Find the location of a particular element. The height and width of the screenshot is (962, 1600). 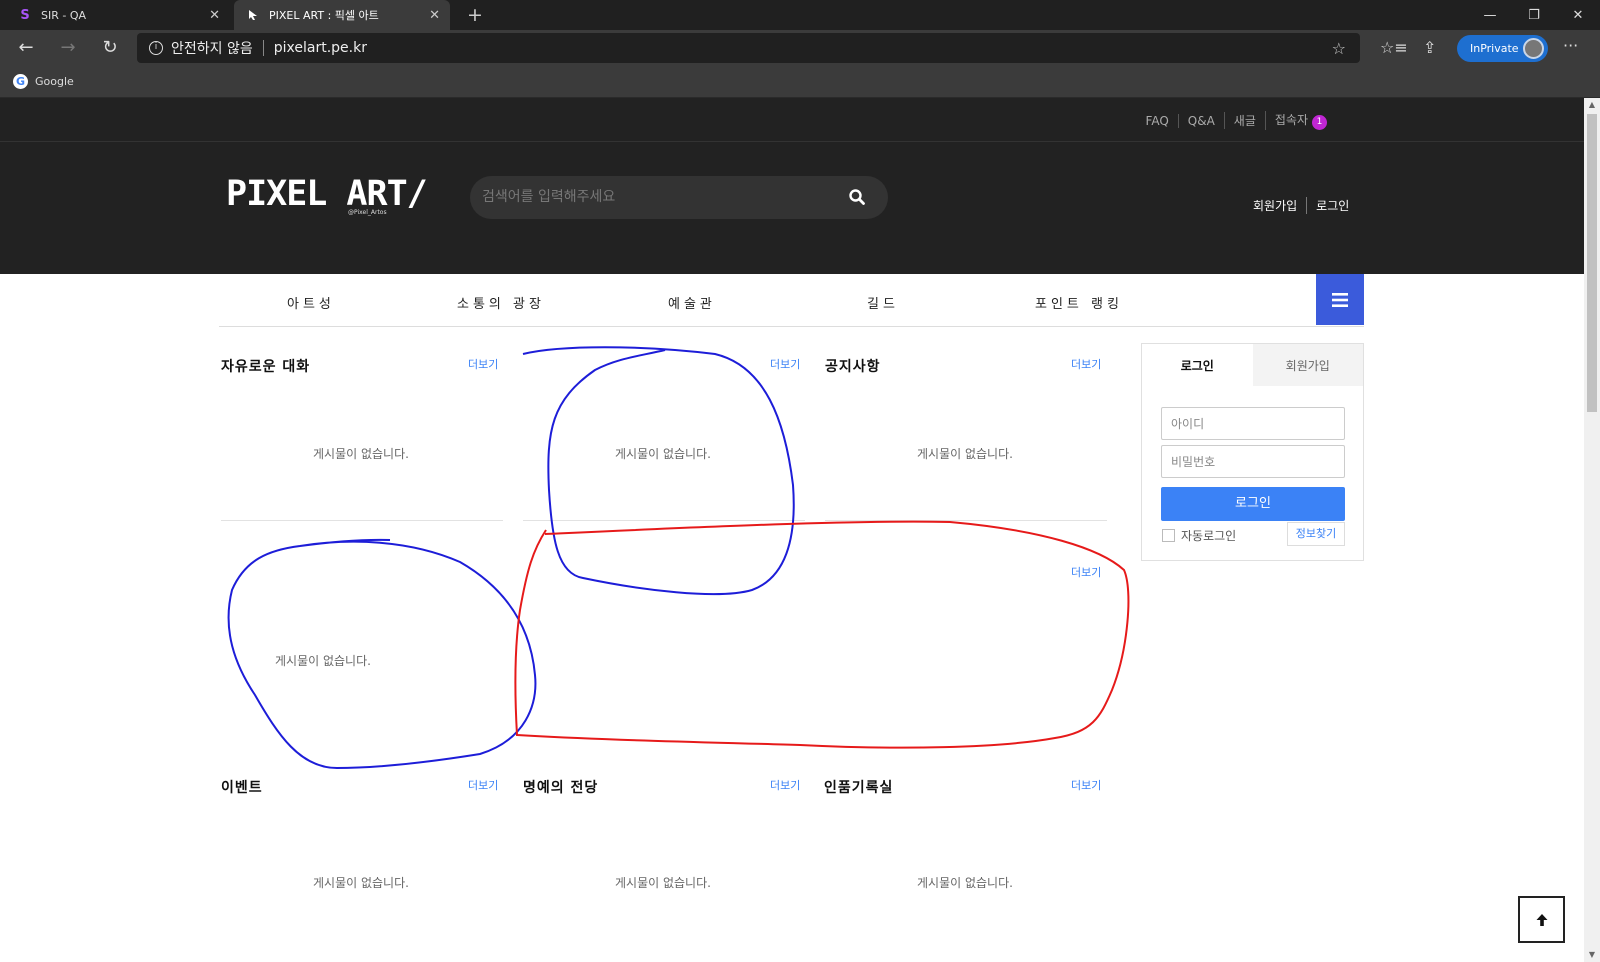

auto-login: 자동로그인 is located at coordinates (1199, 535).